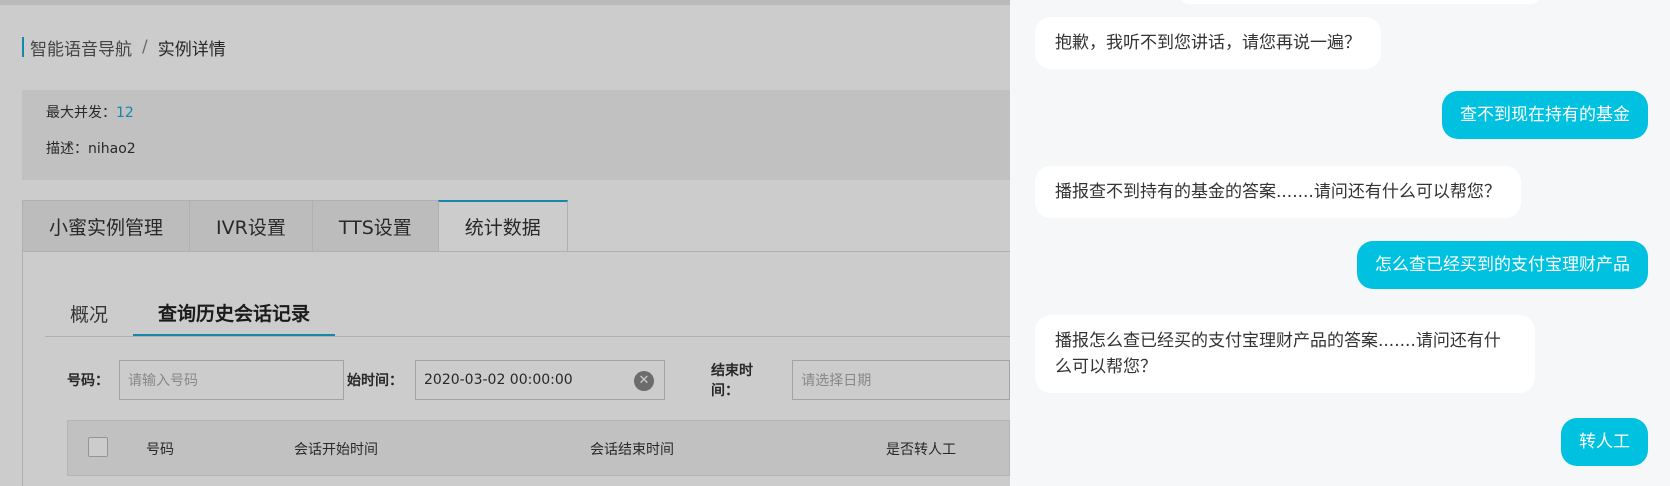 Image resolution: width=1670 pixels, height=486 pixels. Describe the element at coordinates (1545, 115) in the screenshot. I see `user-message: 查不到现在持有的基金` at that location.